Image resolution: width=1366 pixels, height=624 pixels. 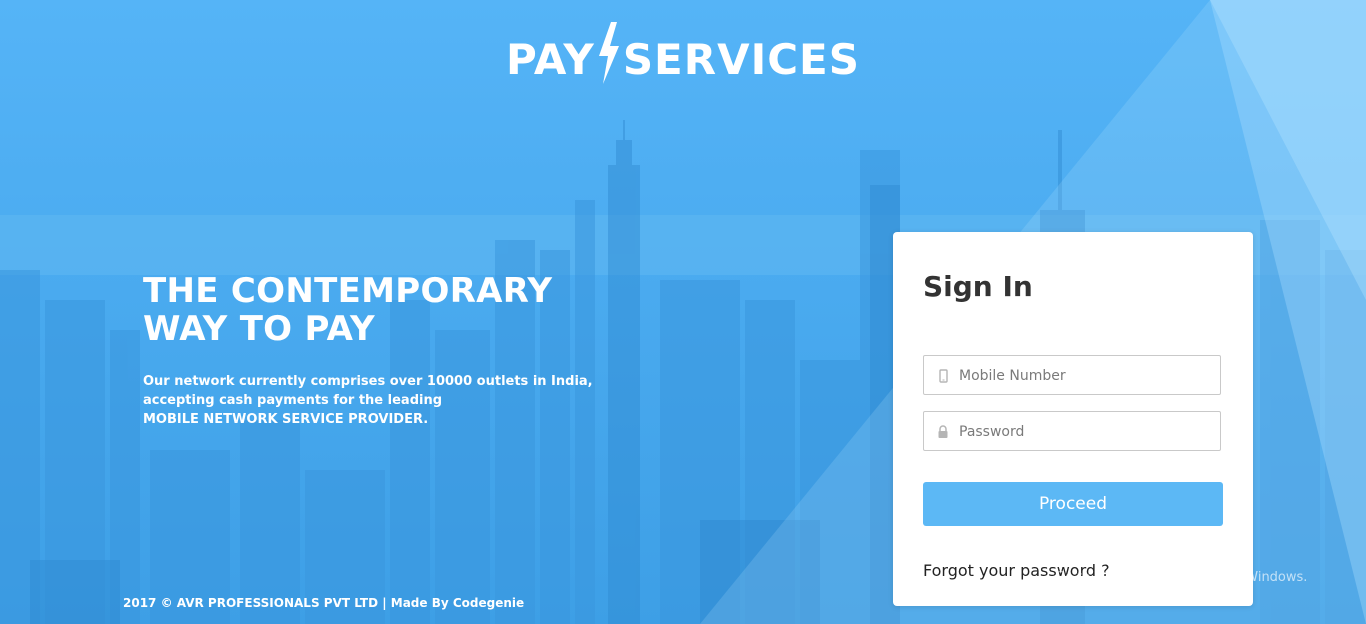 I want to click on watermark-title: Activate Windows, so click(x=1135, y=555).